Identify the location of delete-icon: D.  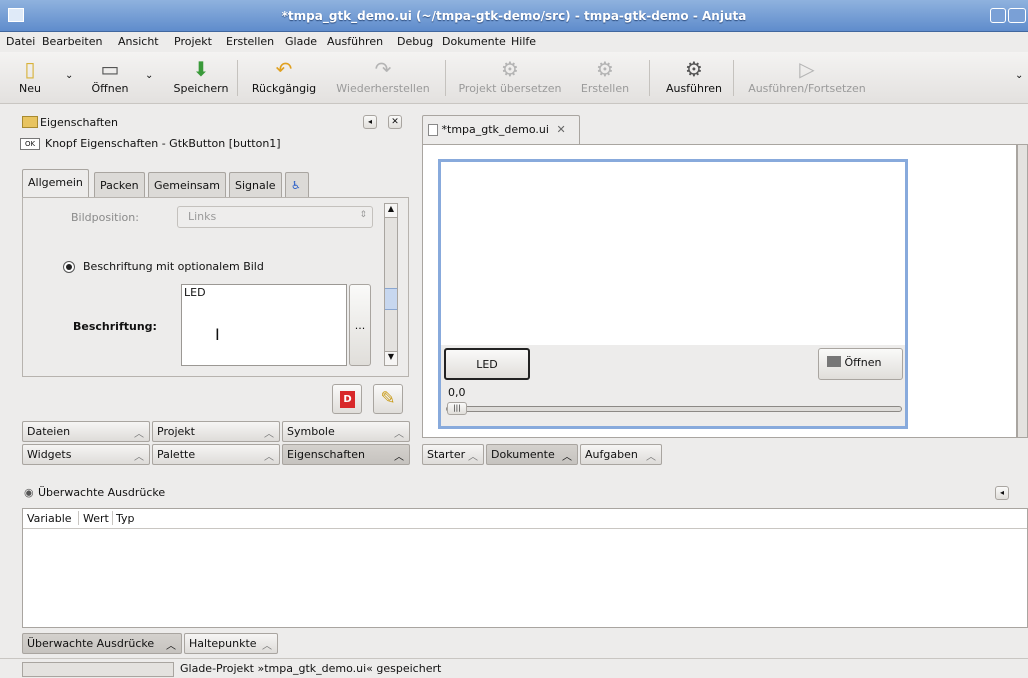
(347, 399).